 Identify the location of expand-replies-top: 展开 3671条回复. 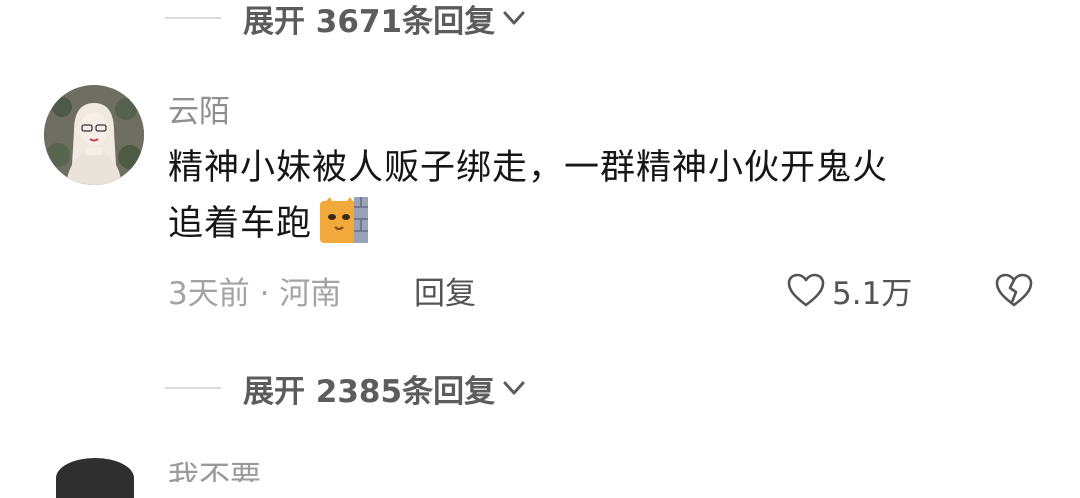
(346, 20).